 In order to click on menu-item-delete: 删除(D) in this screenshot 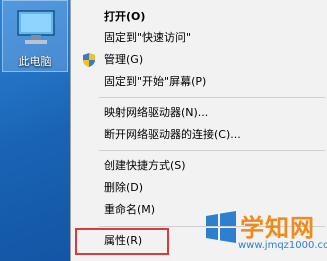, I will do `click(199, 188)`.